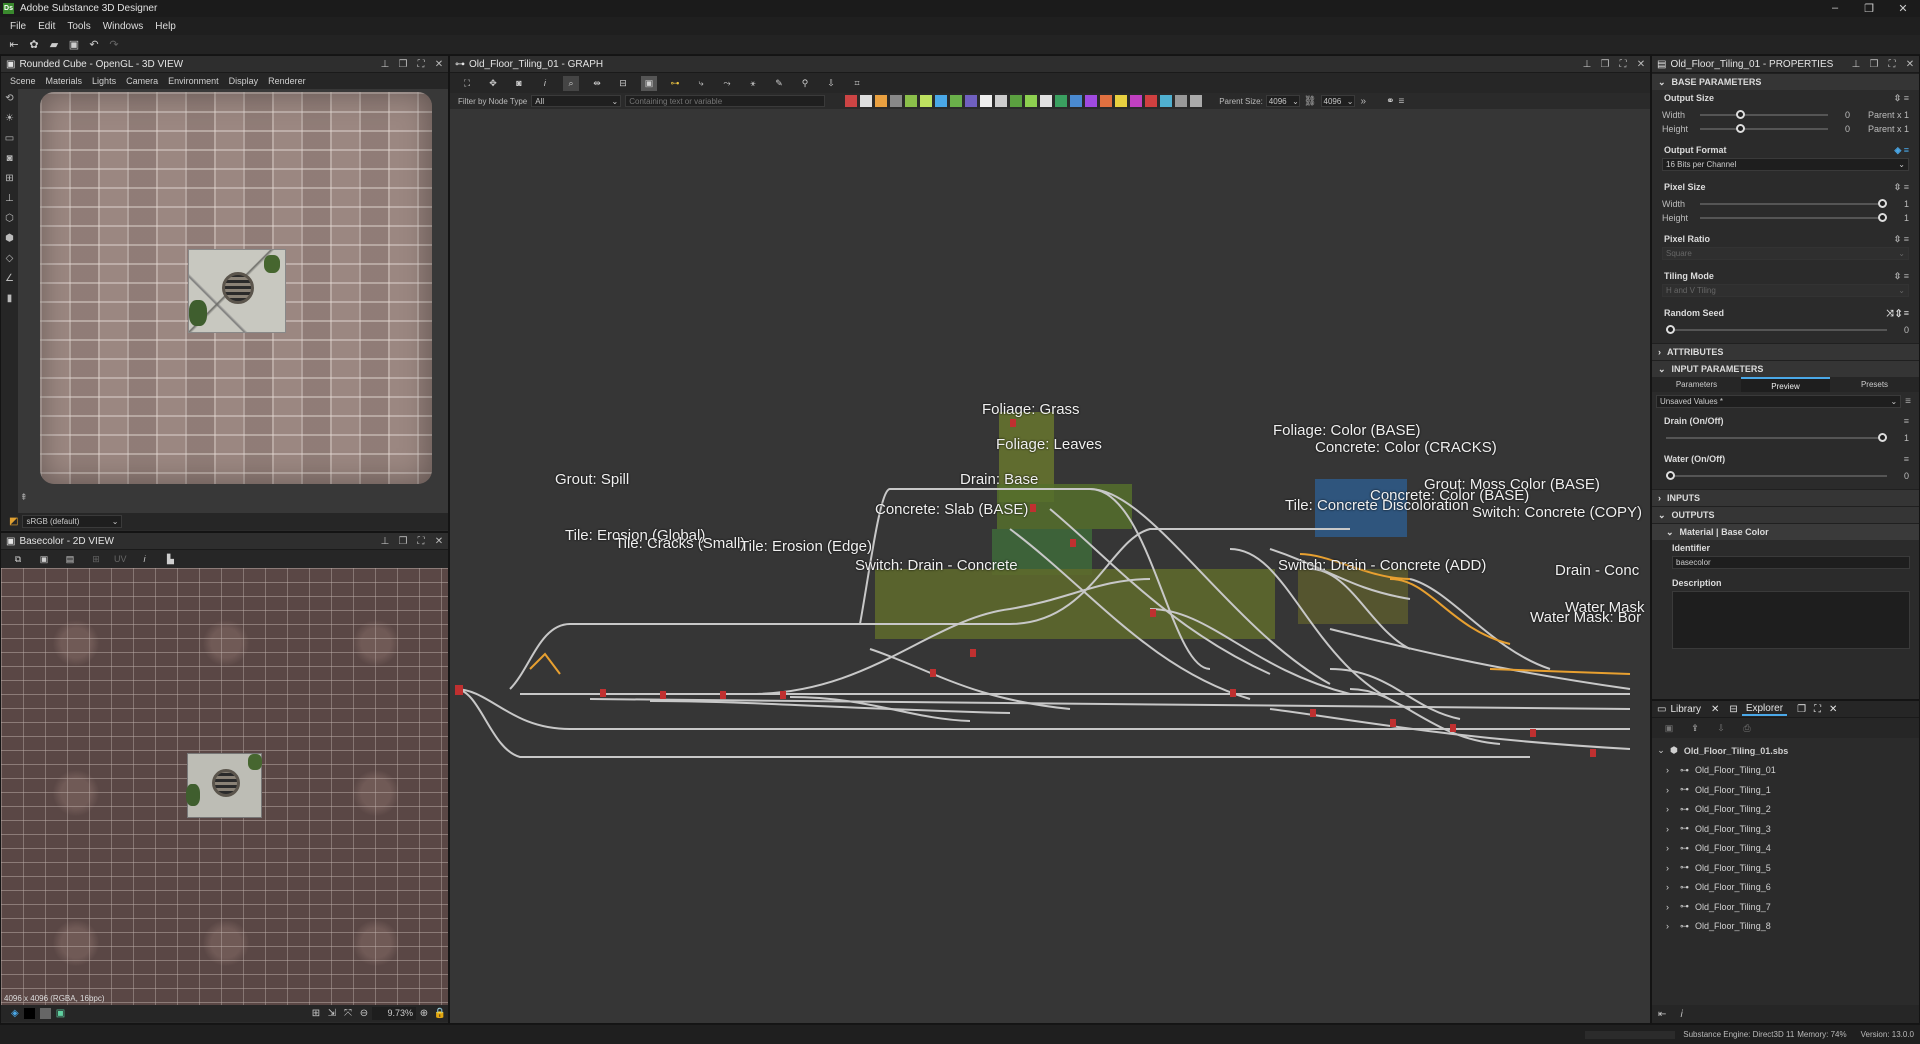  I want to click on 3d-menu-camera: Camera, so click(142, 81).